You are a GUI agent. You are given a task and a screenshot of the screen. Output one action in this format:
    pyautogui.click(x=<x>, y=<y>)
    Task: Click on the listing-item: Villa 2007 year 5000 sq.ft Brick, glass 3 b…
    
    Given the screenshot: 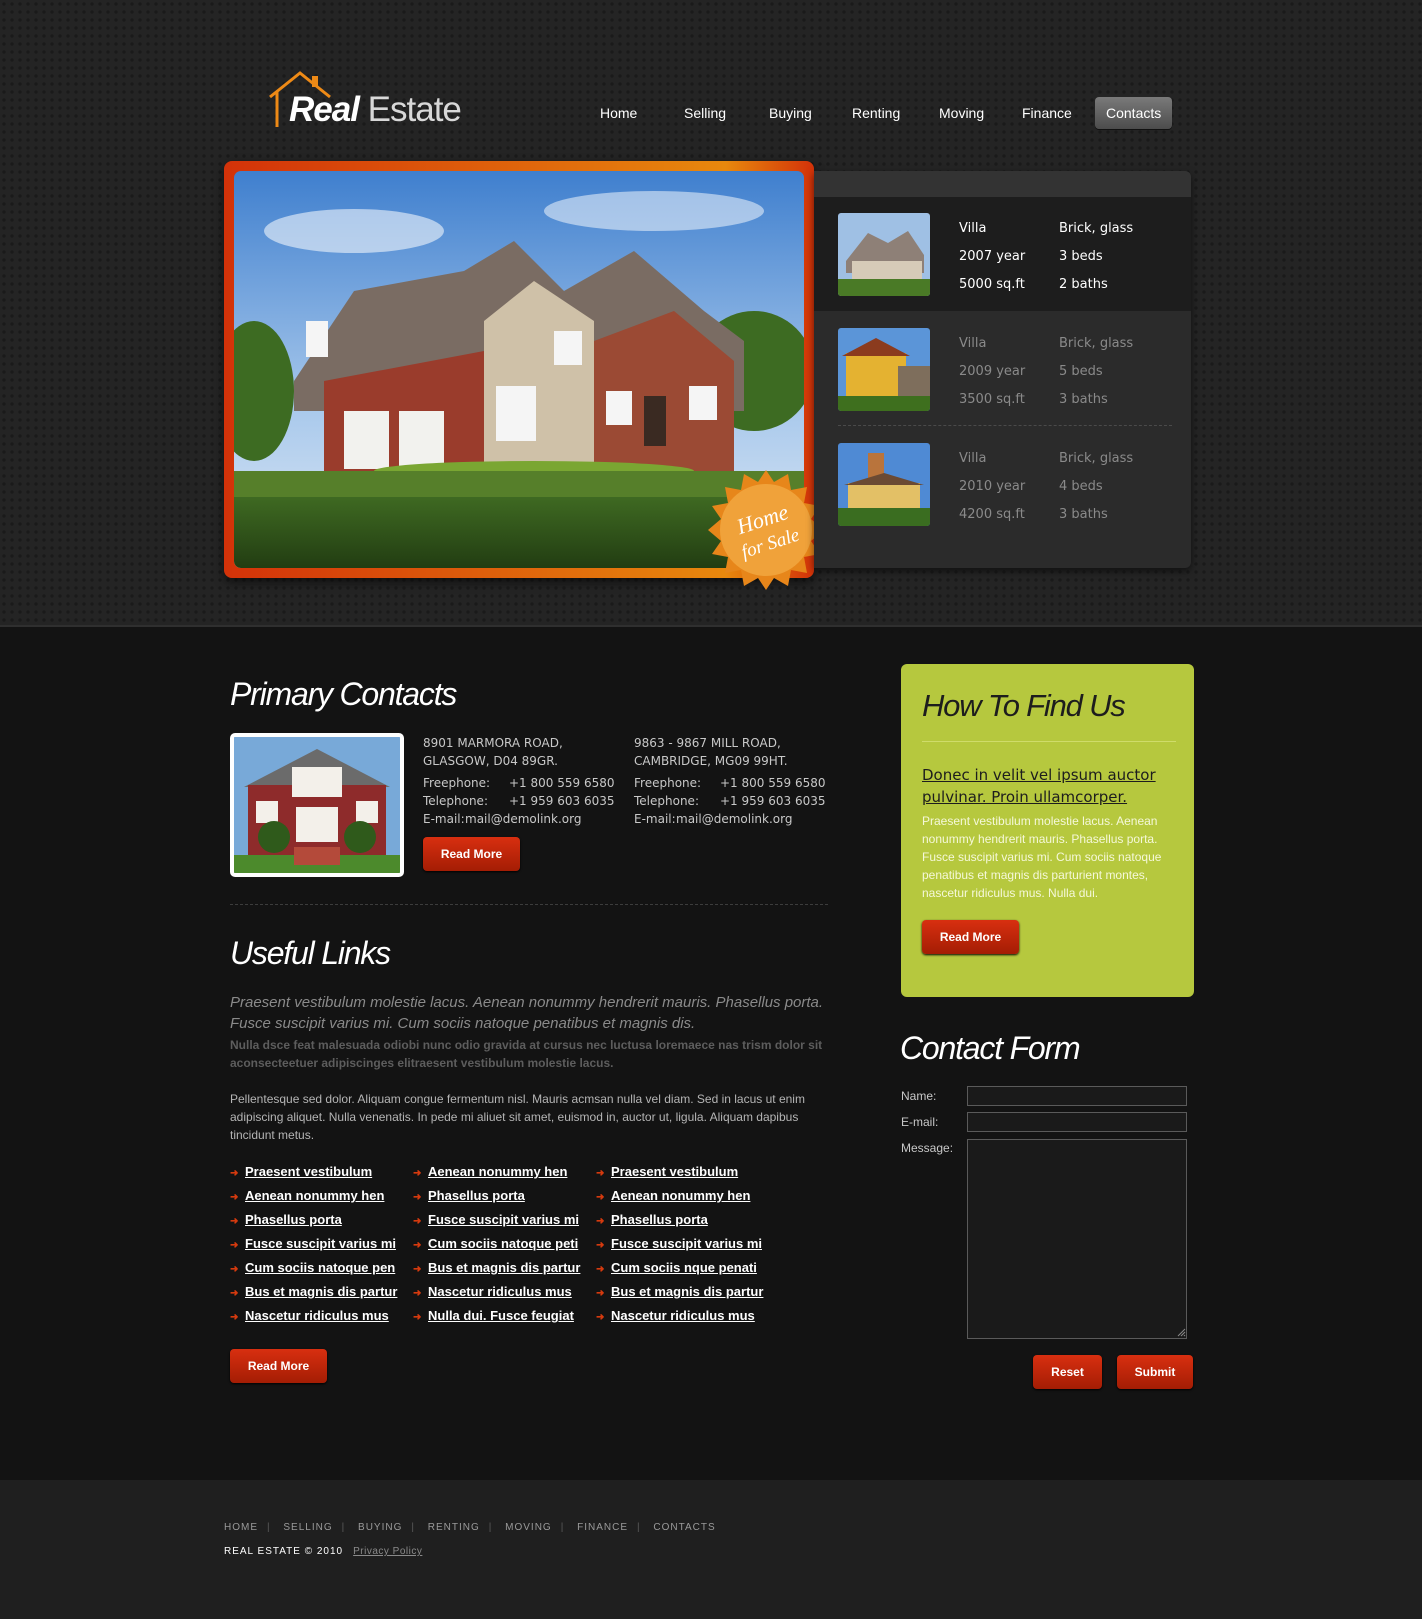 What is the action you would take?
    pyautogui.click(x=1002, y=254)
    